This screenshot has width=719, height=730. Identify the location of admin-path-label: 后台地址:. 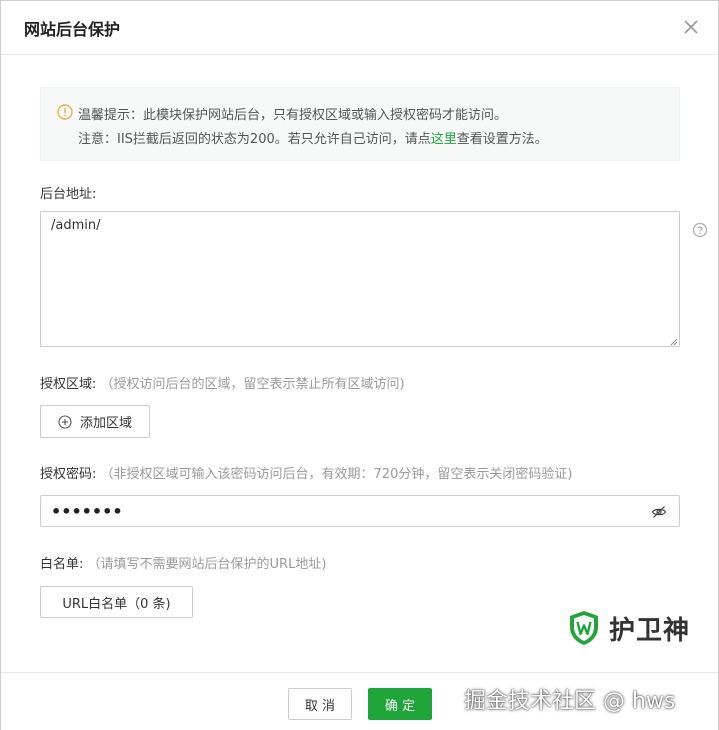
(68, 194).